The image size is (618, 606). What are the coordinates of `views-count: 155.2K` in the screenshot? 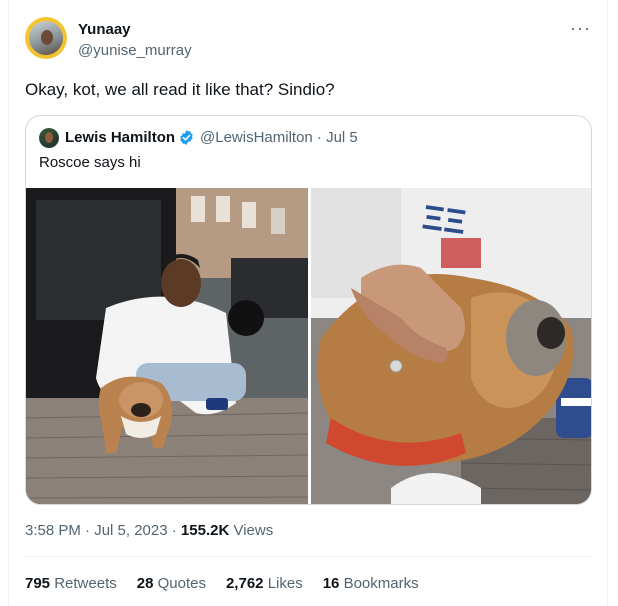 It's located at (205, 530).